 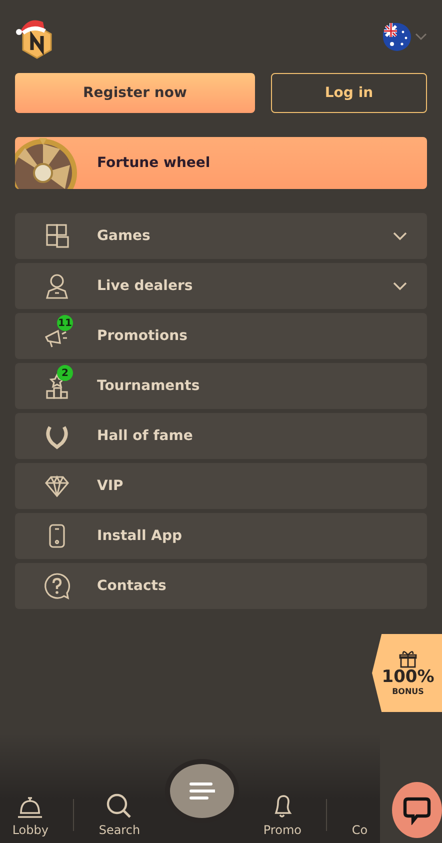 What do you see at coordinates (142, 336) in the screenshot?
I see `menu-item-label: Promotions` at bounding box center [142, 336].